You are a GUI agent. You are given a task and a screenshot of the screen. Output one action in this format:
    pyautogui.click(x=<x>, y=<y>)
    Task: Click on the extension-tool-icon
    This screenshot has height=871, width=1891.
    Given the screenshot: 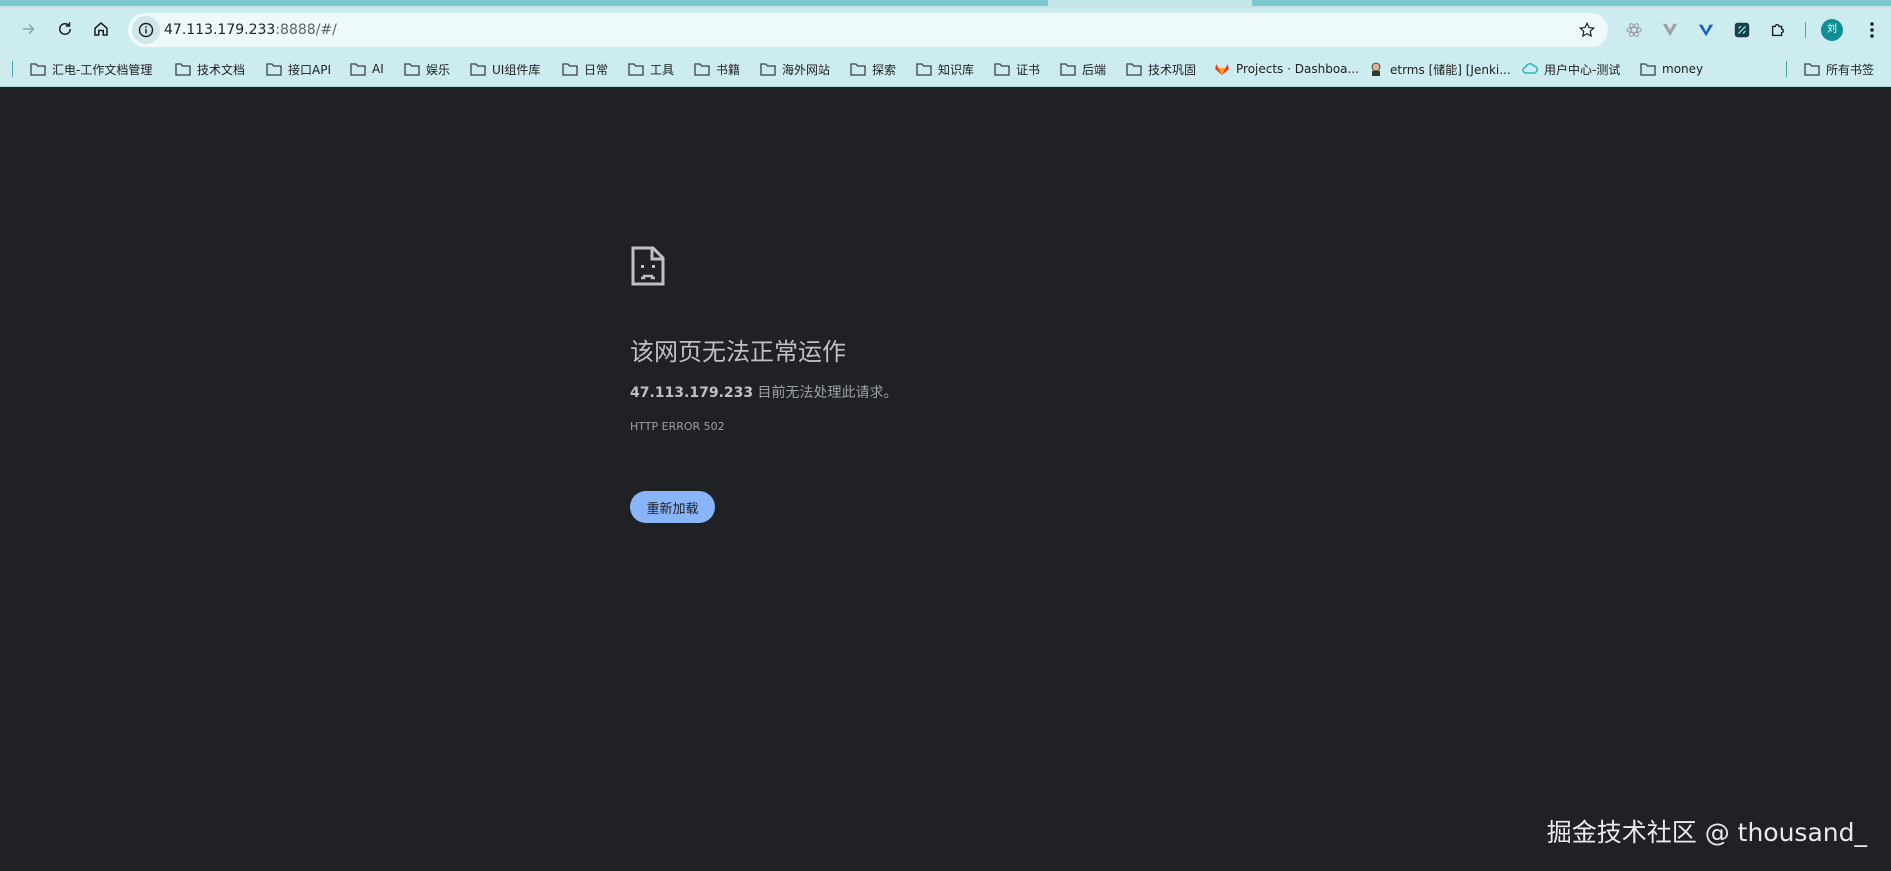 What is the action you would take?
    pyautogui.click(x=1742, y=30)
    